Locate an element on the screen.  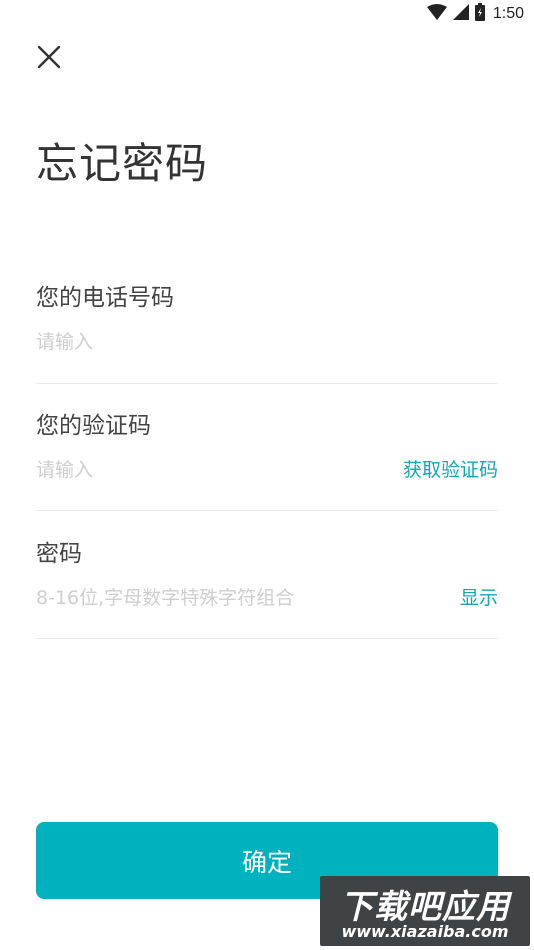
wifi-icon is located at coordinates (436, 14).